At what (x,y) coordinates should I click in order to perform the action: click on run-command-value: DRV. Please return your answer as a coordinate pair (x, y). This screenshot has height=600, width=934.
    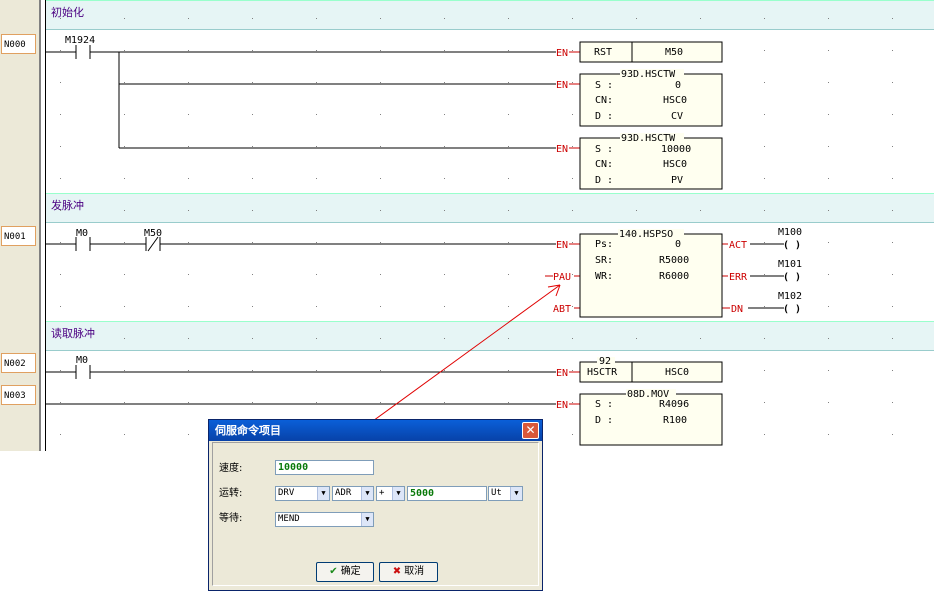
    Looking at the image, I should click on (286, 493).